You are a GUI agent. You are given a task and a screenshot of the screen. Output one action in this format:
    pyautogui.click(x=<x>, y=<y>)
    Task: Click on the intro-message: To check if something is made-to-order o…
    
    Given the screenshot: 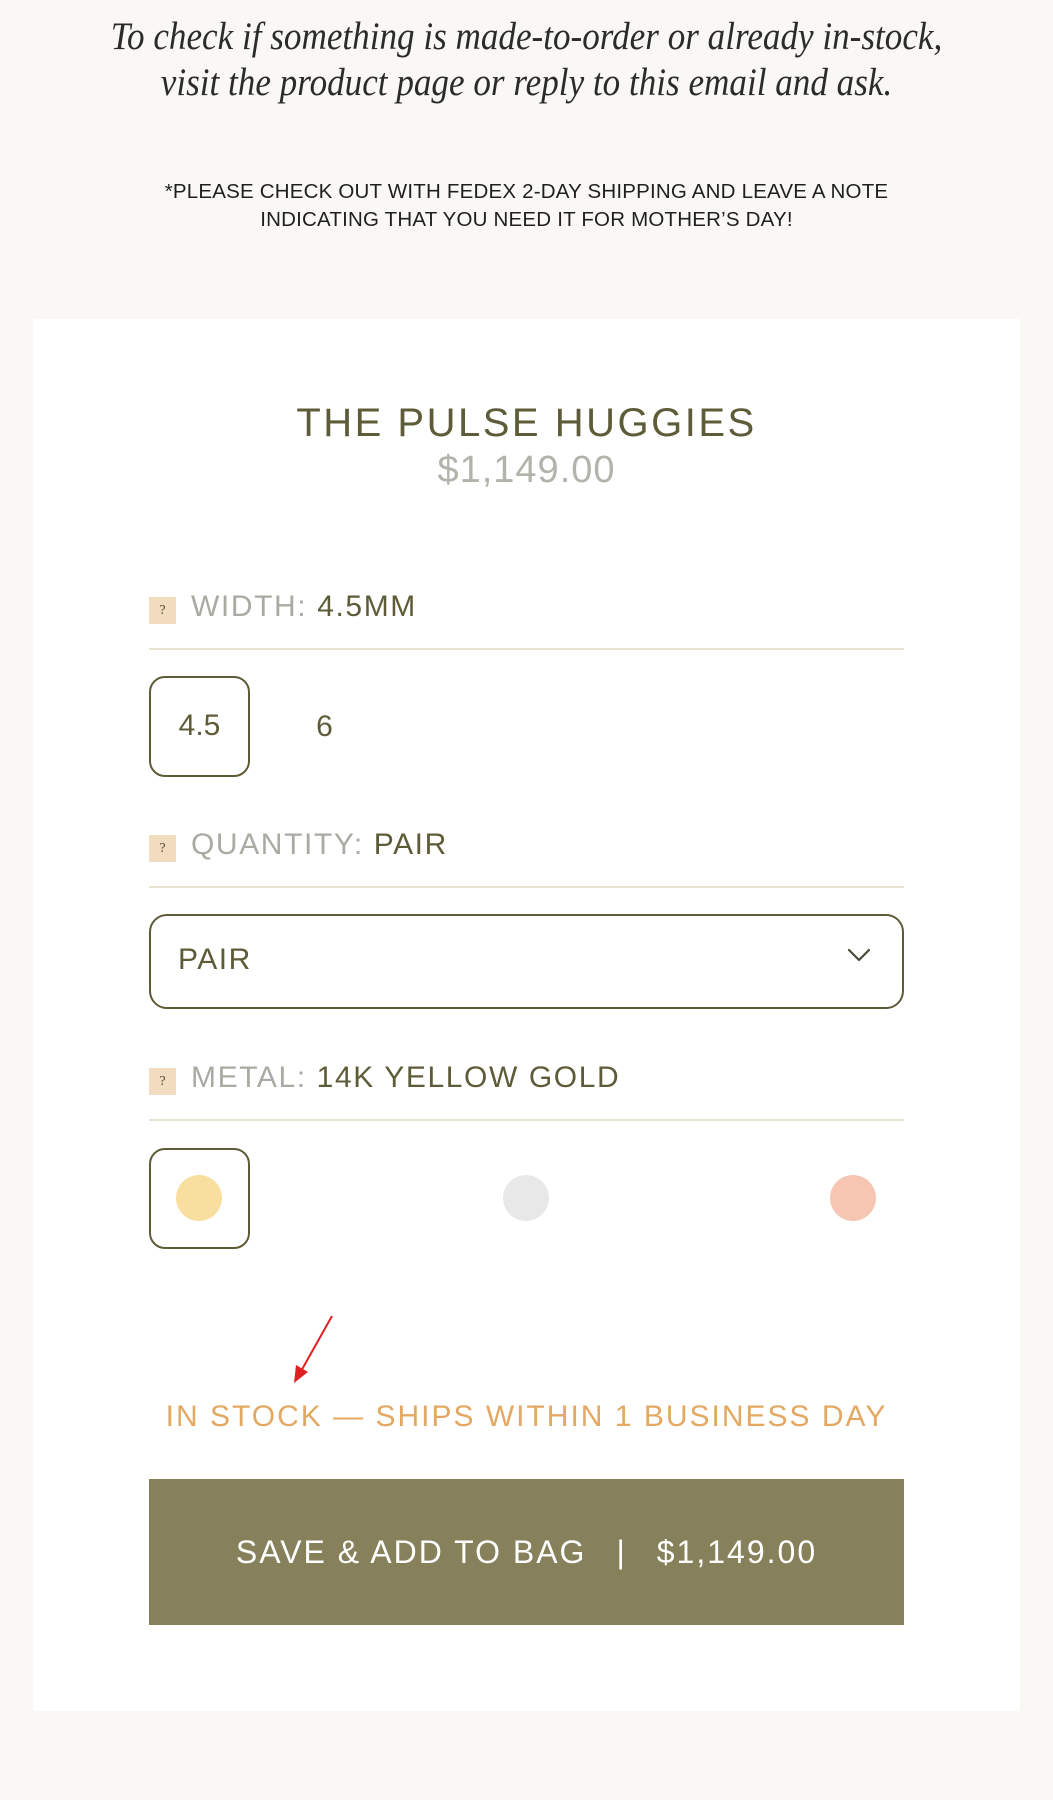 What is the action you would take?
    pyautogui.click(x=527, y=60)
    